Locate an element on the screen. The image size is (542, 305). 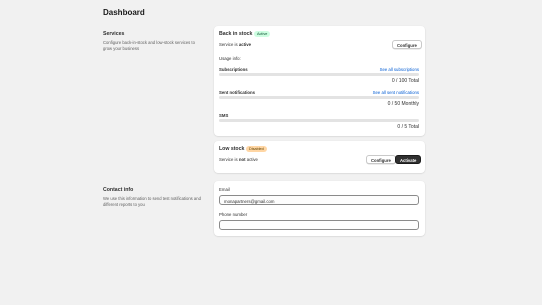
service-status-value: active is located at coordinates (245, 44).